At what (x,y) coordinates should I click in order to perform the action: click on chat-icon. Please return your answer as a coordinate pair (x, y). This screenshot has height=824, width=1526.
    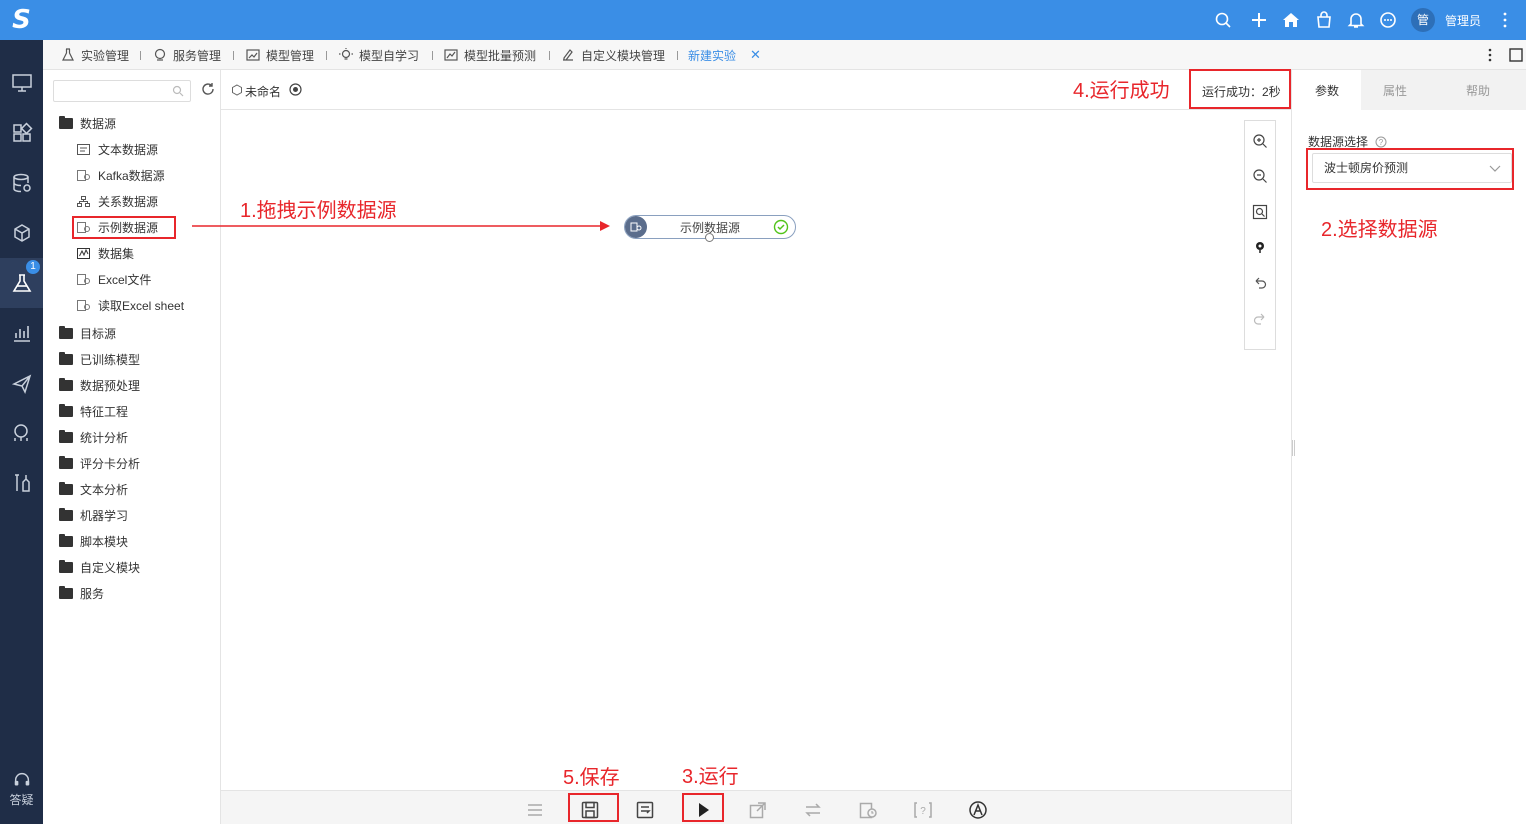
    Looking at the image, I should click on (1388, 20).